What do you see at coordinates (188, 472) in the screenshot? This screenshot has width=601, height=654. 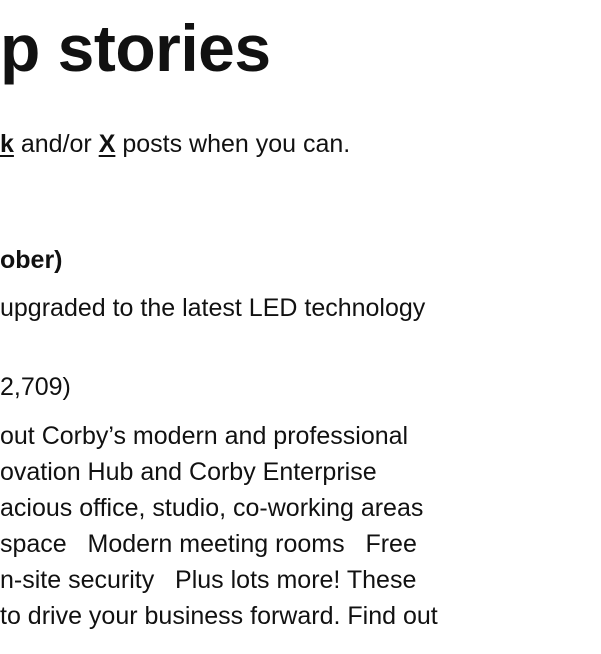 I see `story-body-line: ovation Hub and Corby Enterprise` at bounding box center [188, 472].